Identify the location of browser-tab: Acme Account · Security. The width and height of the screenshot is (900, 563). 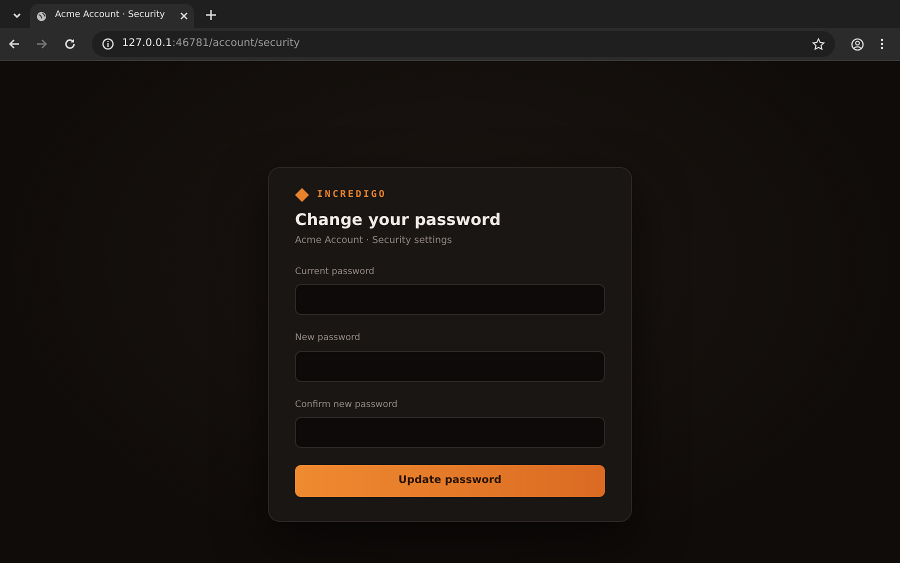
(112, 16).